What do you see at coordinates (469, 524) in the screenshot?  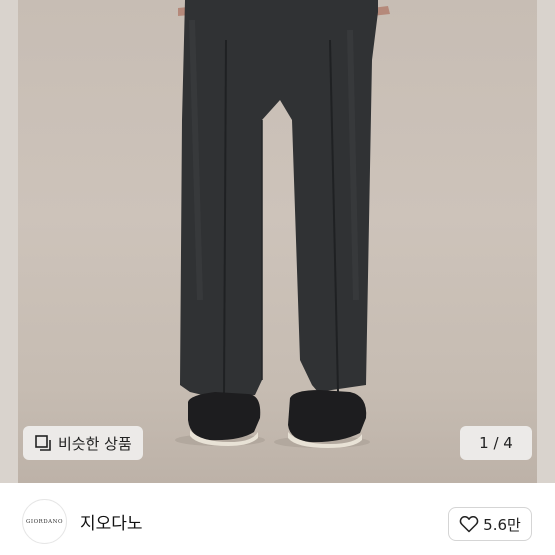 I see `heart-icon` at bounding box center [469, 524].